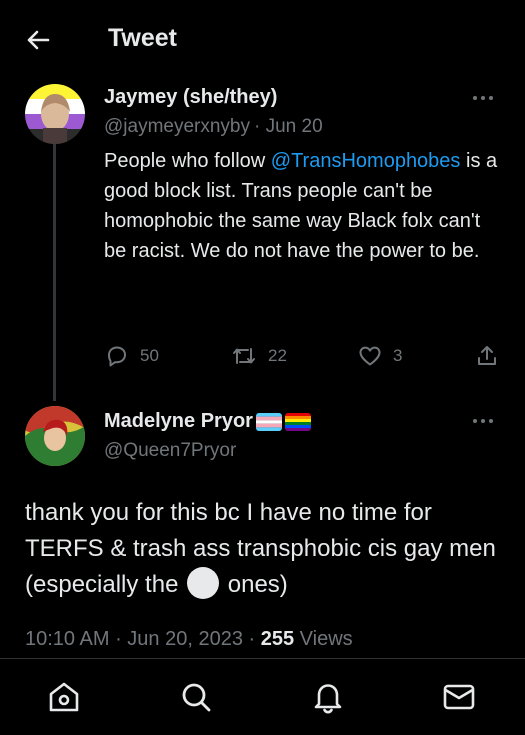 This screenshot has height=735, width=525. Describe the element at coordinates (190, 97) in the screenshot. I see `author-name: Jaymey (she/they)` at that location.